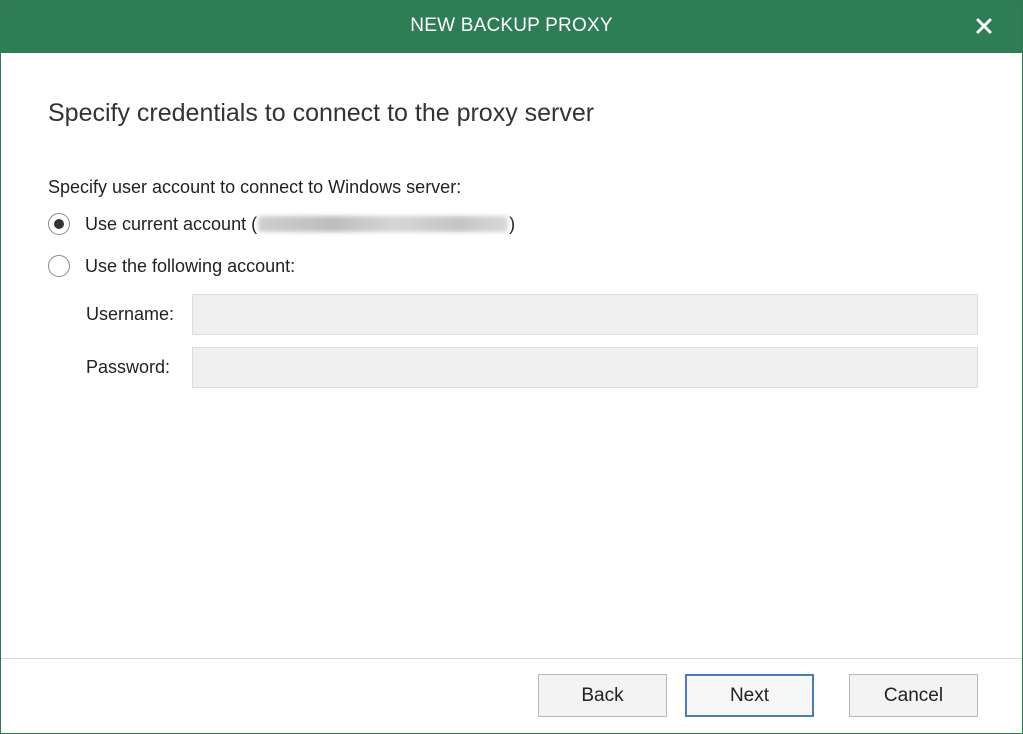  What do you see at coordinates (913, 695) in the screenshot?
I see `cancel-button: Cancel` at bounding box center [913, 695].